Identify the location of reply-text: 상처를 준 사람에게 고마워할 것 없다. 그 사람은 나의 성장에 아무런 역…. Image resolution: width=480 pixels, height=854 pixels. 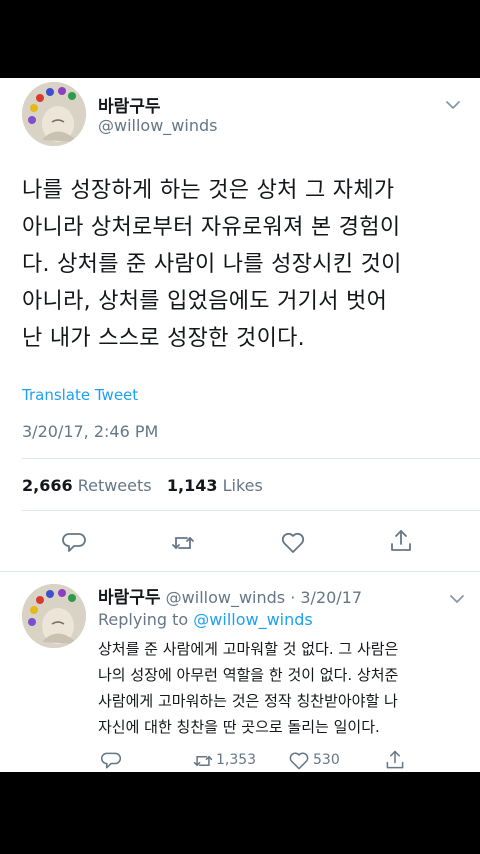
(283, 688).